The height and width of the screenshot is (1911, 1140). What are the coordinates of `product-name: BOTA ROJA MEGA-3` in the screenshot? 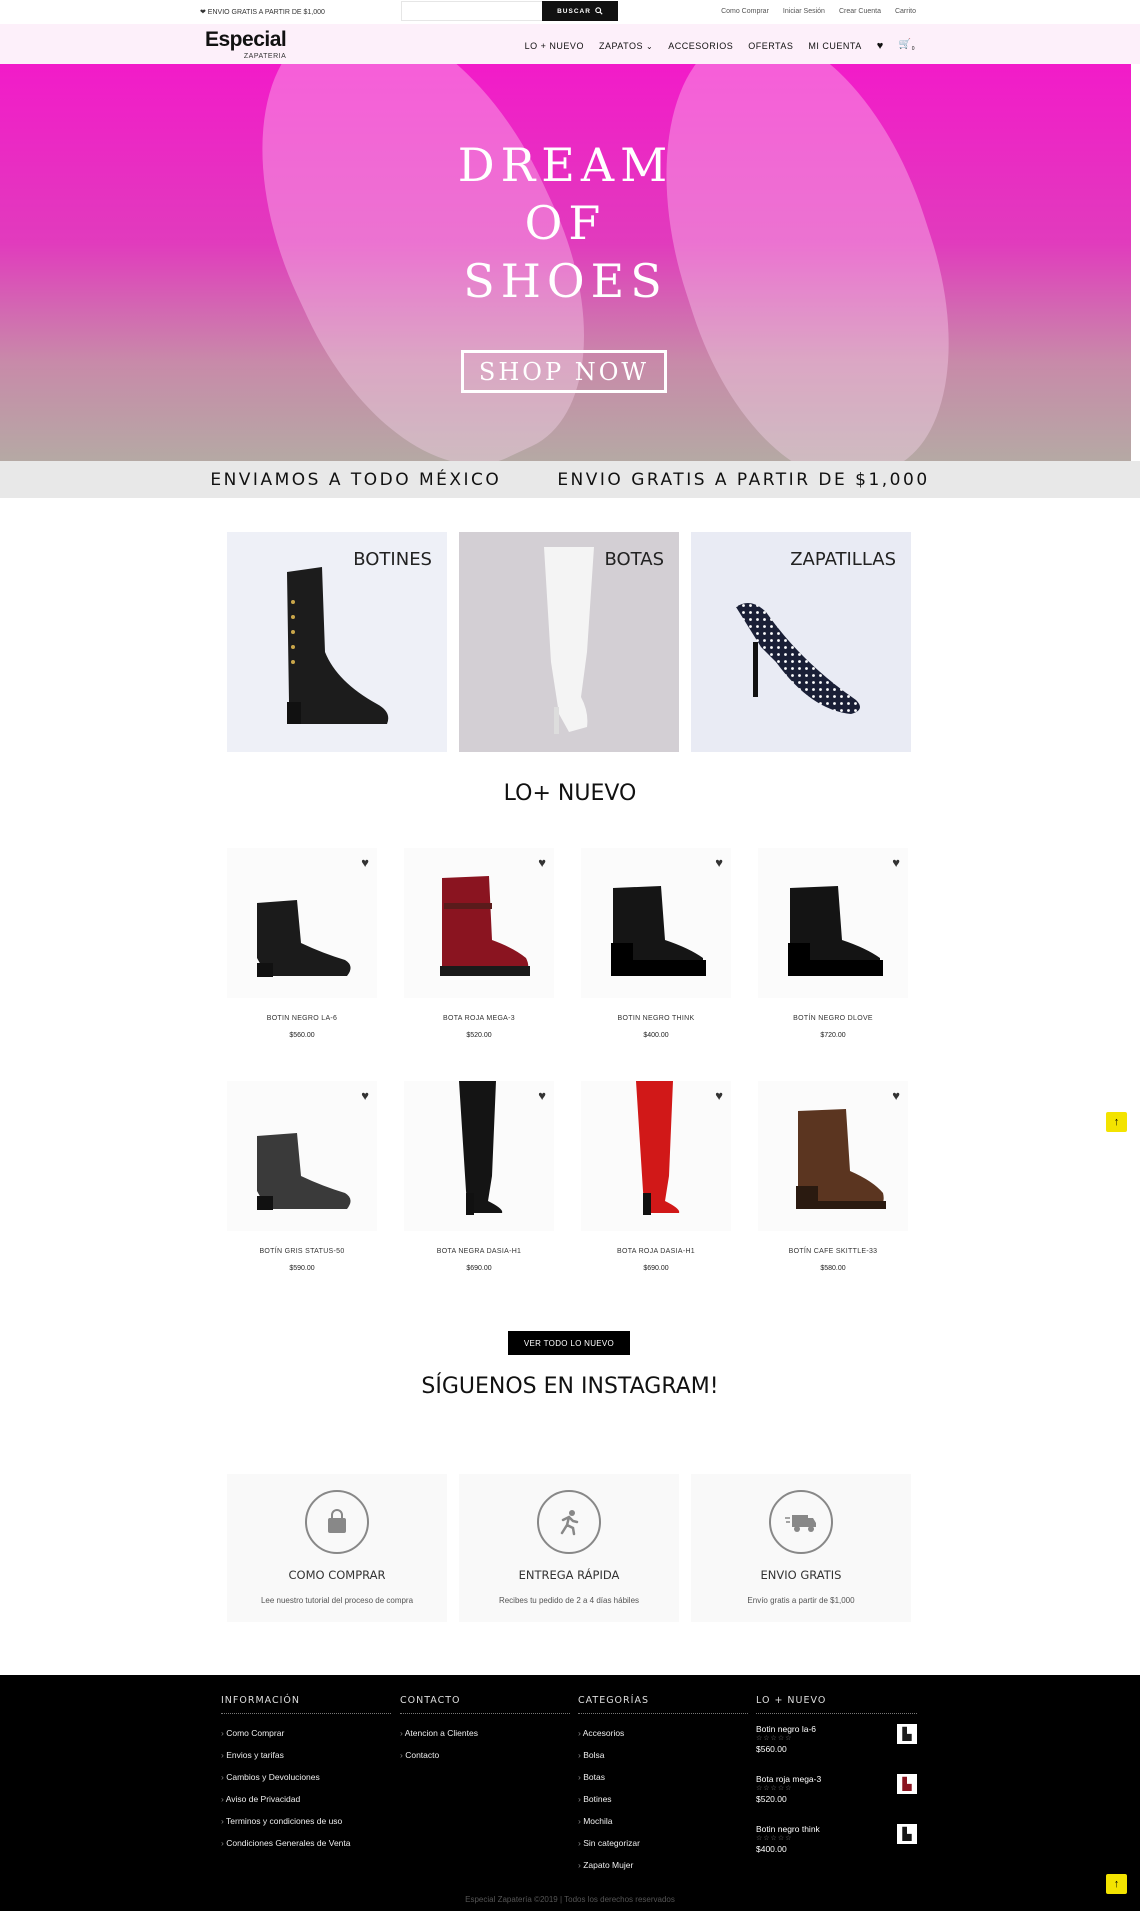 It's located at (479, 1018).